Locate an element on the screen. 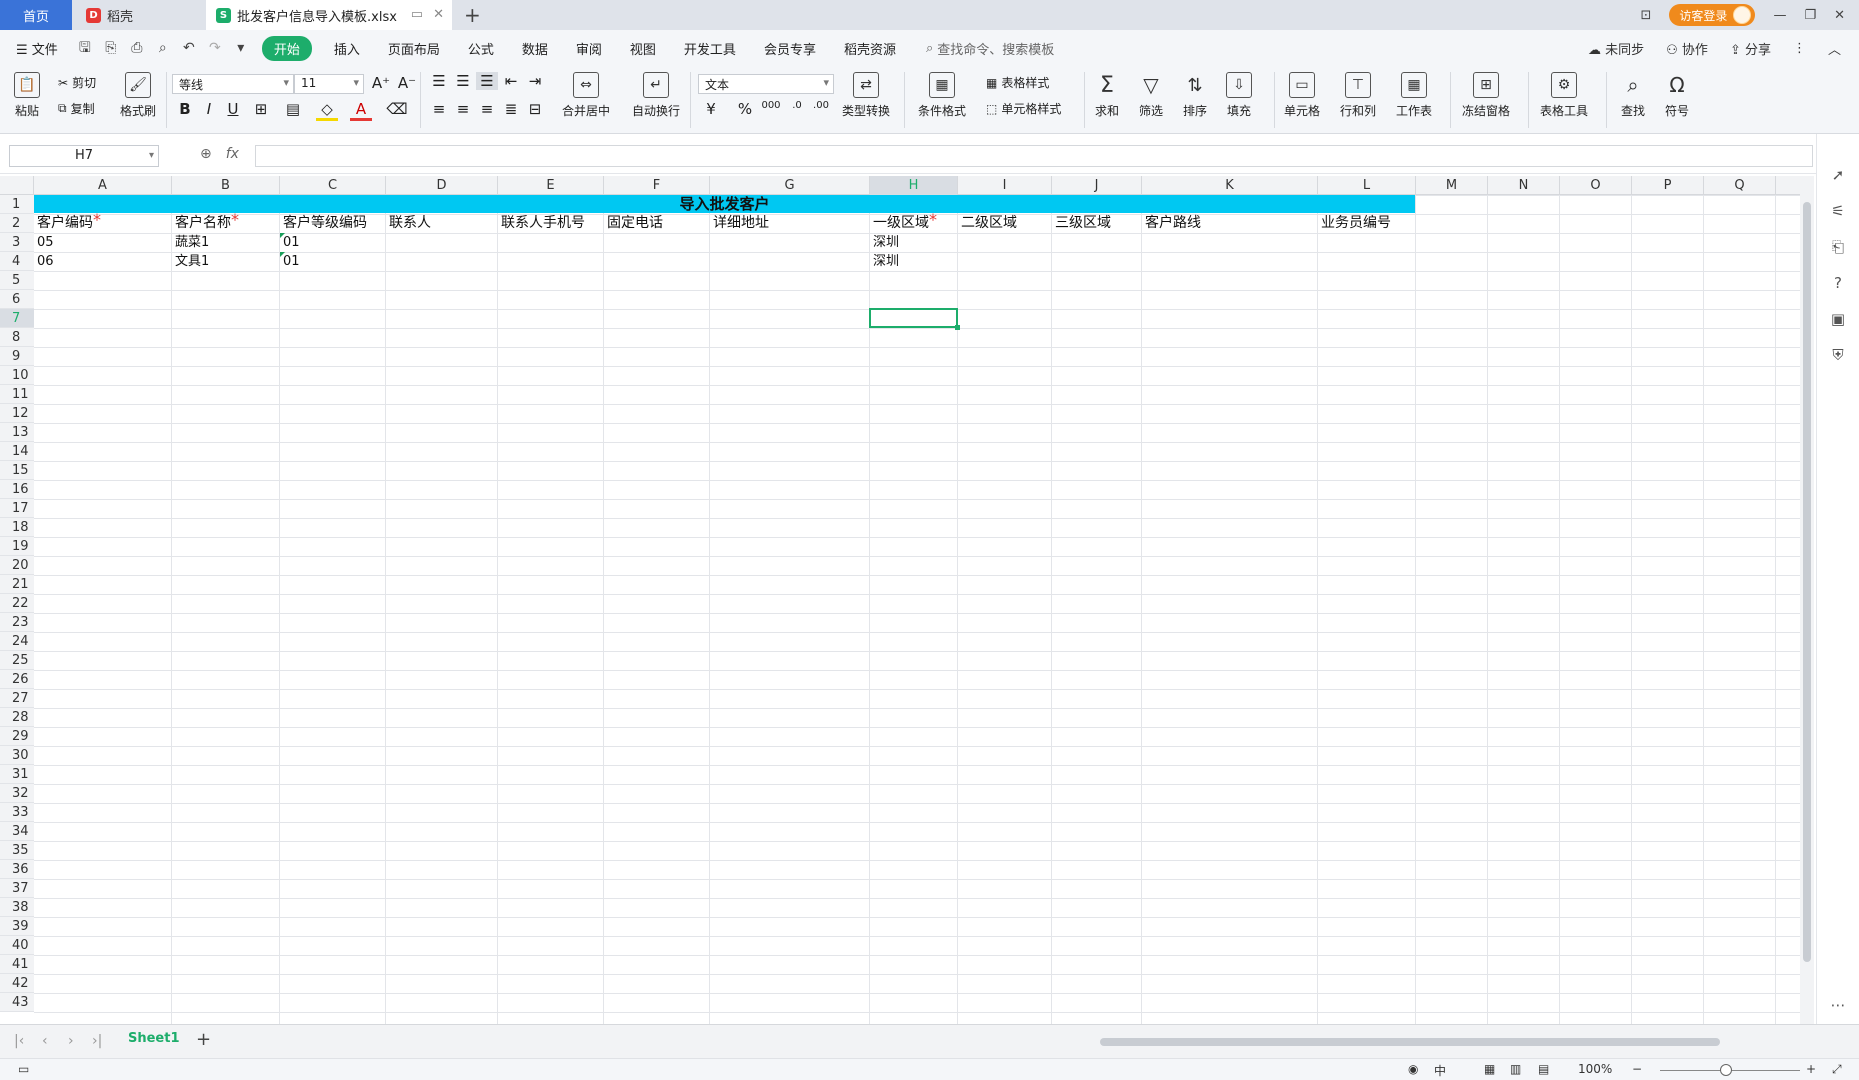 This screenshot has width=1859, height=1080. row-header-33: 33 is located at coordinates (17, 812).